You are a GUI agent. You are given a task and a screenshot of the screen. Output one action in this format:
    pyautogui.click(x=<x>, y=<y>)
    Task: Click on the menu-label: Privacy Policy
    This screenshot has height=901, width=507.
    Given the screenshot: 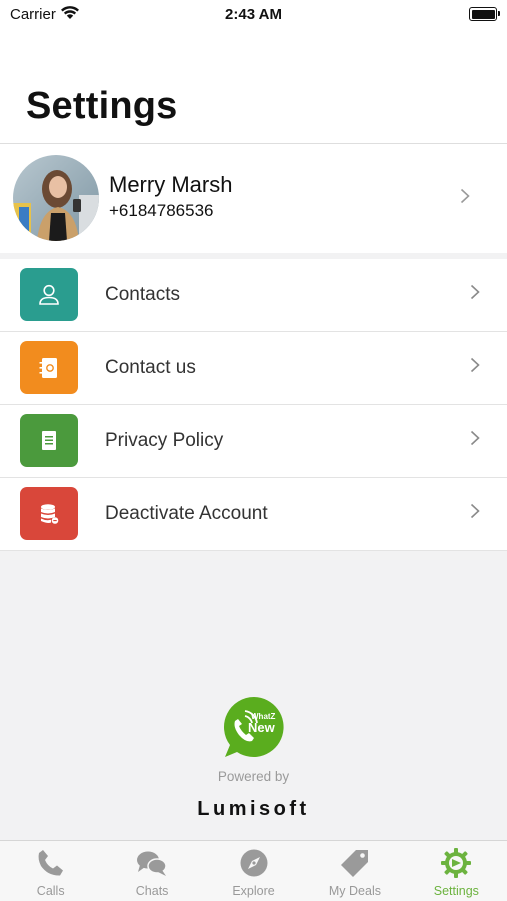 What is the action you would take?
    pyautogui.click(x=164, y=440)
    